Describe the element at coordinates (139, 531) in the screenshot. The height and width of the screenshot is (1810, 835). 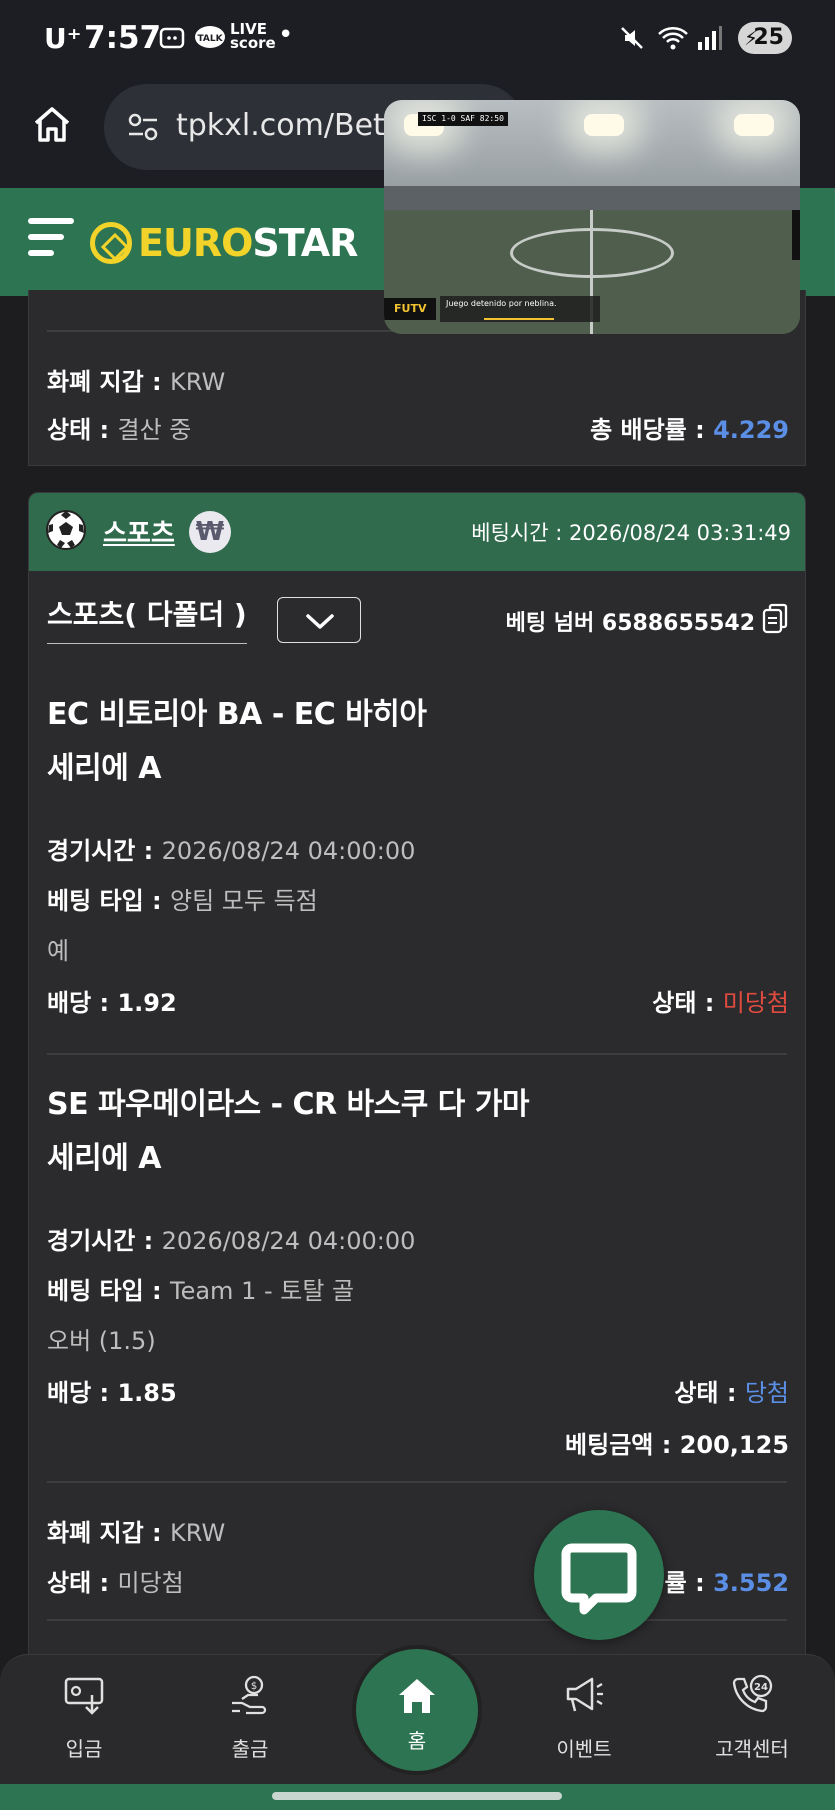
I see `sports-category-link: 스포츠` at that location.